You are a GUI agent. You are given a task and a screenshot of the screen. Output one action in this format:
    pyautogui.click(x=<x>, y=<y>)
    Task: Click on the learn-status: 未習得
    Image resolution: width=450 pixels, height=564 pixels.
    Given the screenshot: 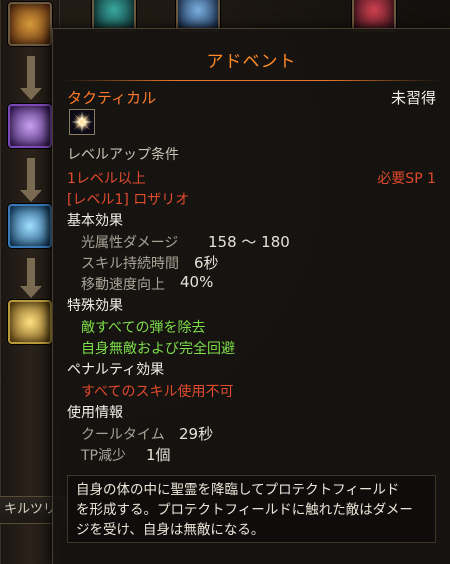 What is the action you would take?
    pyautogui.click(x=413, y=98)
    